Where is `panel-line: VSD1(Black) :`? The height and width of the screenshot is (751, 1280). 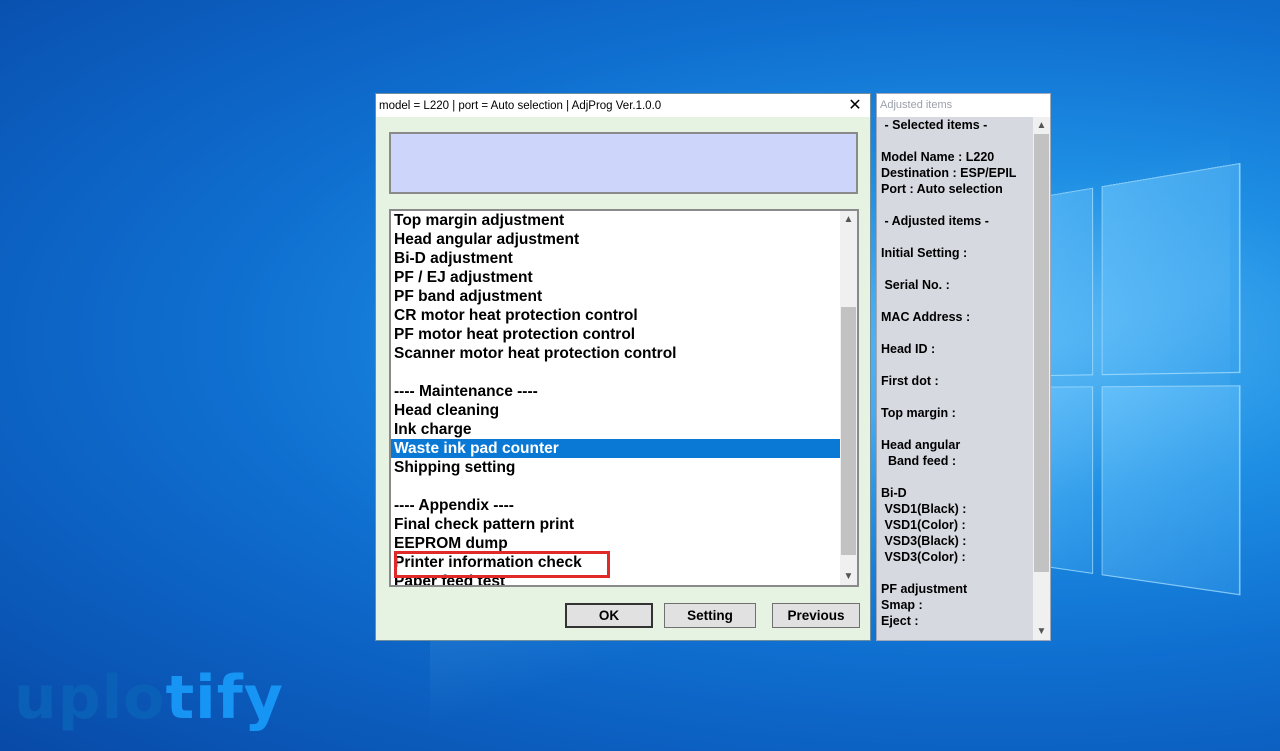 panel-line: VSD1(Black) : is located at coordinates (955, 509).